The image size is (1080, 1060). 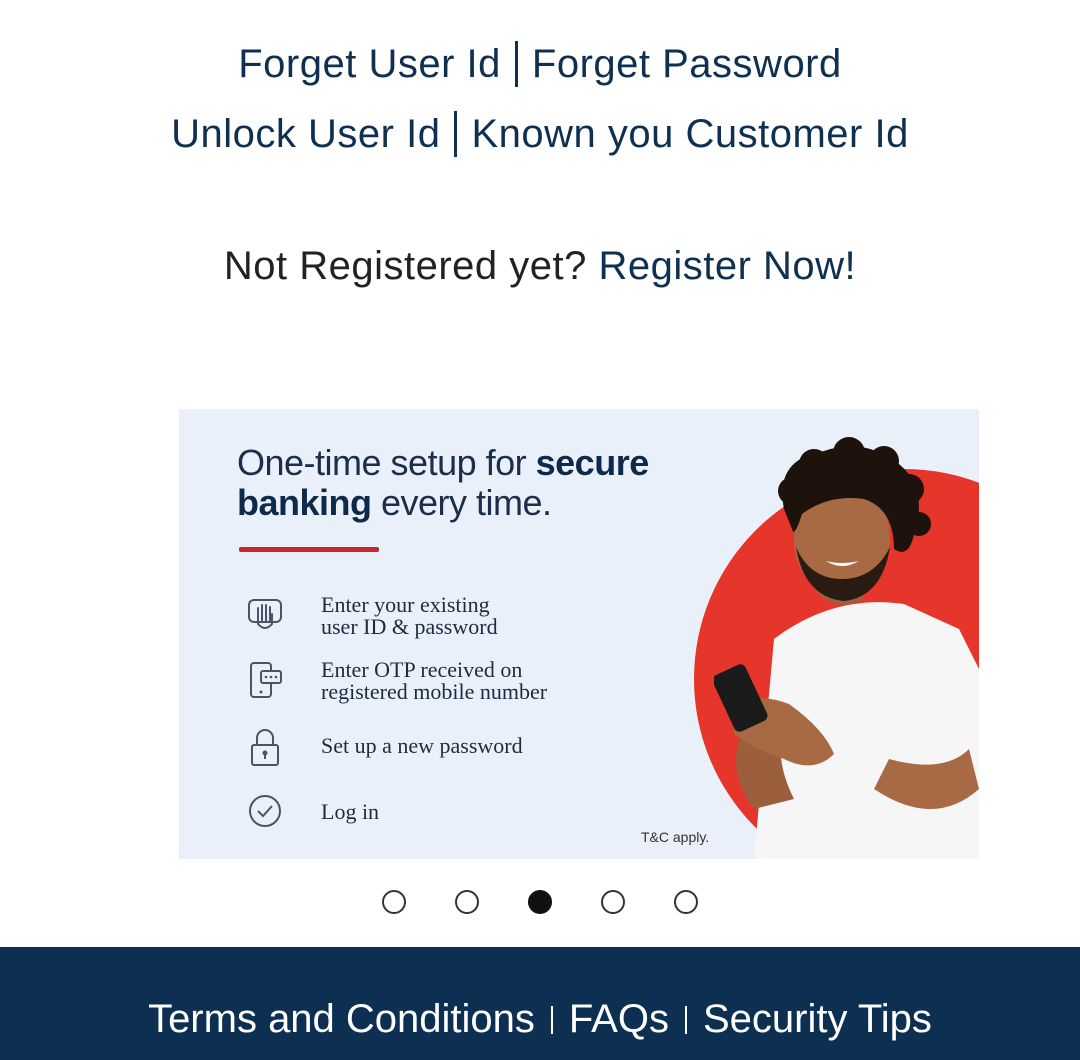 I want to click on account-recovery-links-row-2: Unlock User Id Known you Customer Id, so click(x=540, y=134).